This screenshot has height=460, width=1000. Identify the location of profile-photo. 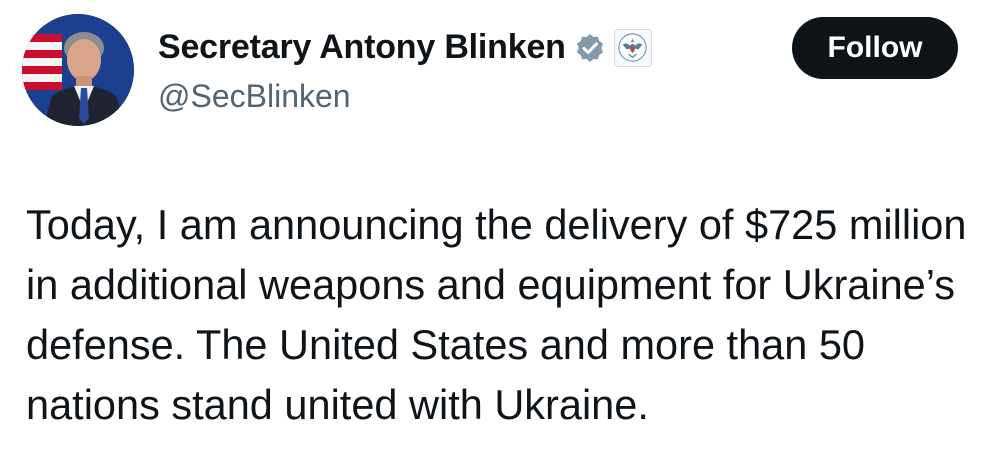
(78, 70).